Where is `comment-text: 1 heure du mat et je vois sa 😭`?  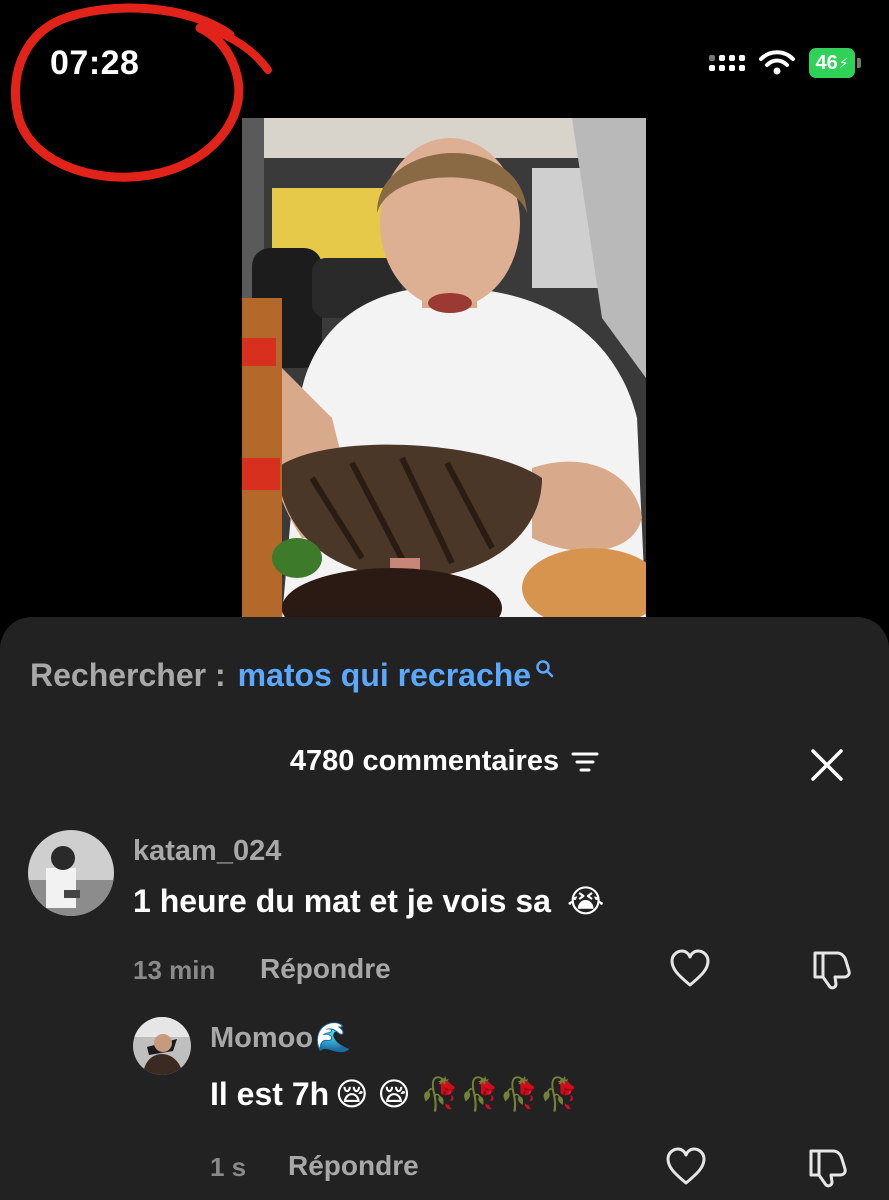 comment-text: 1 heure du mat et je vois sa 😭 is located at coordinates (368, 901).